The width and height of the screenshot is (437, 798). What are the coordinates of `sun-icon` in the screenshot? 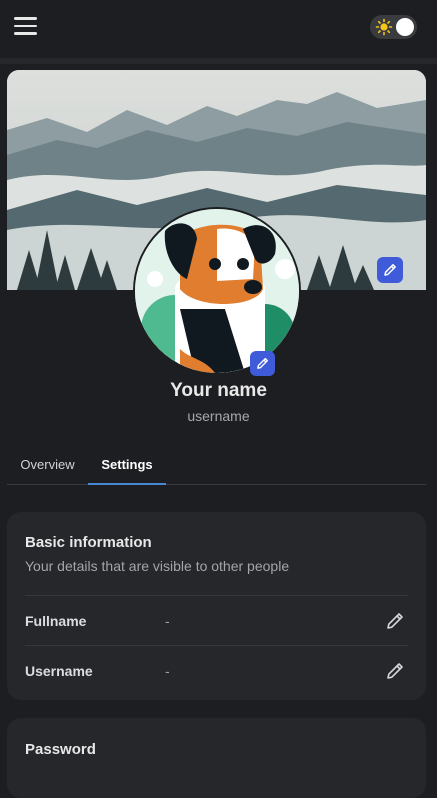 It's located at (384, 27).